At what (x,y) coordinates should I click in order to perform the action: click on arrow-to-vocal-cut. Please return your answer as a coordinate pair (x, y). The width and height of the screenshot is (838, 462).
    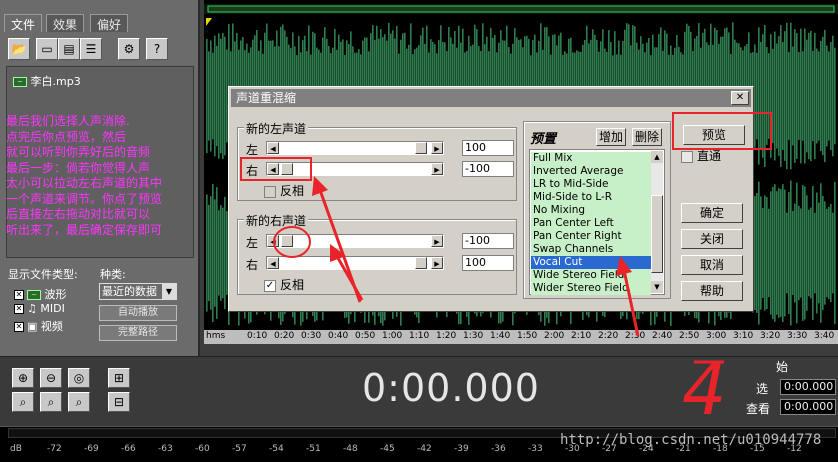
    Looking at the image, I should click on (631, 303).